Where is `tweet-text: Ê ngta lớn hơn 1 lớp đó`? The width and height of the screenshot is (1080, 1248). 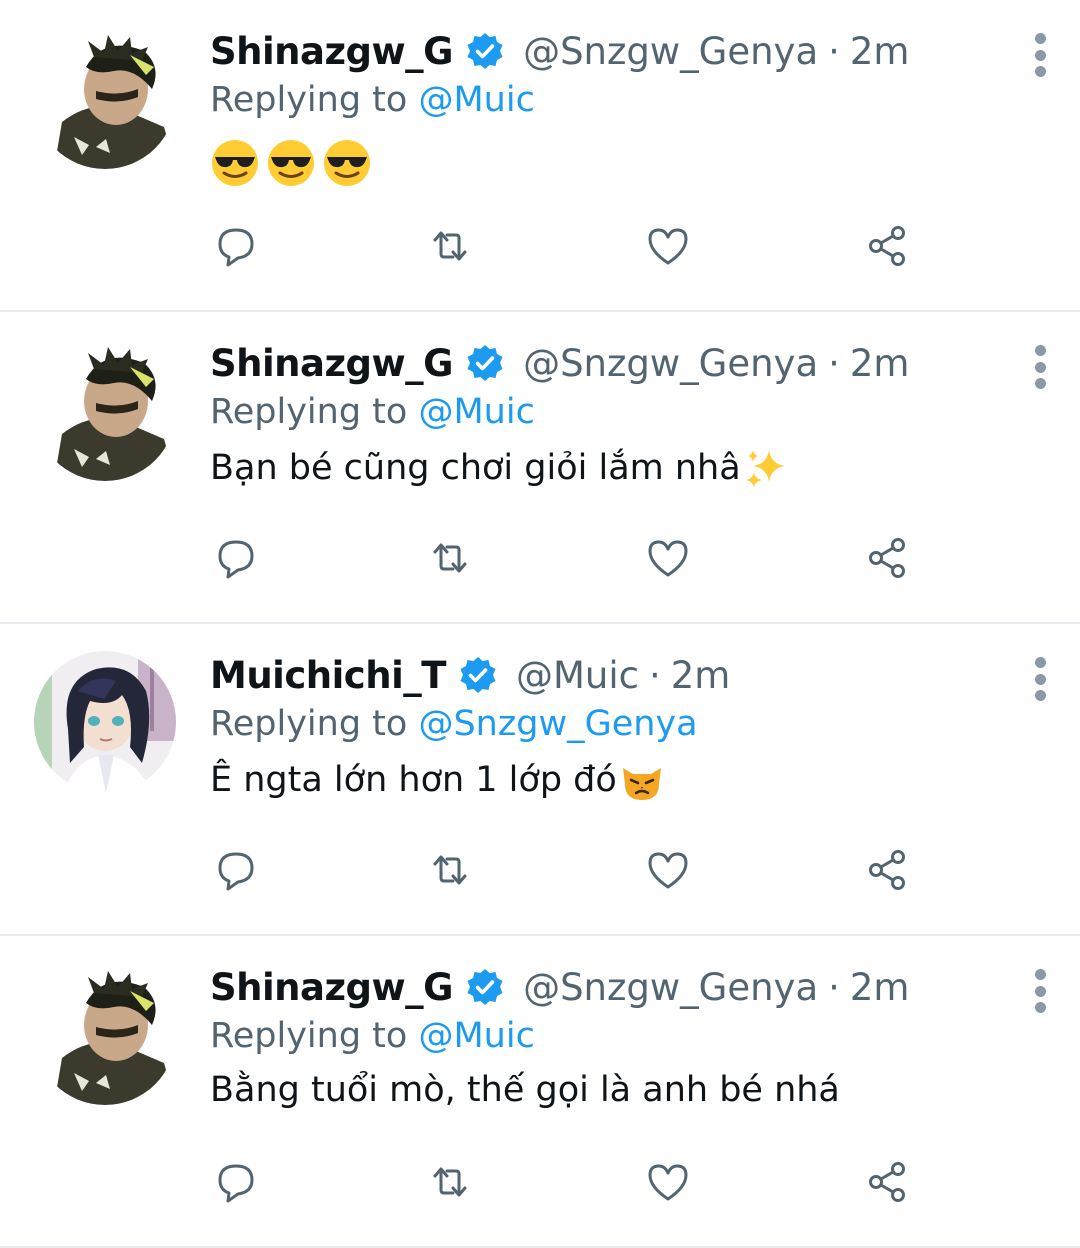 tweet-text: Ê ngta lớn hơn 1 lớp đó is located at coordinates (437, 781).